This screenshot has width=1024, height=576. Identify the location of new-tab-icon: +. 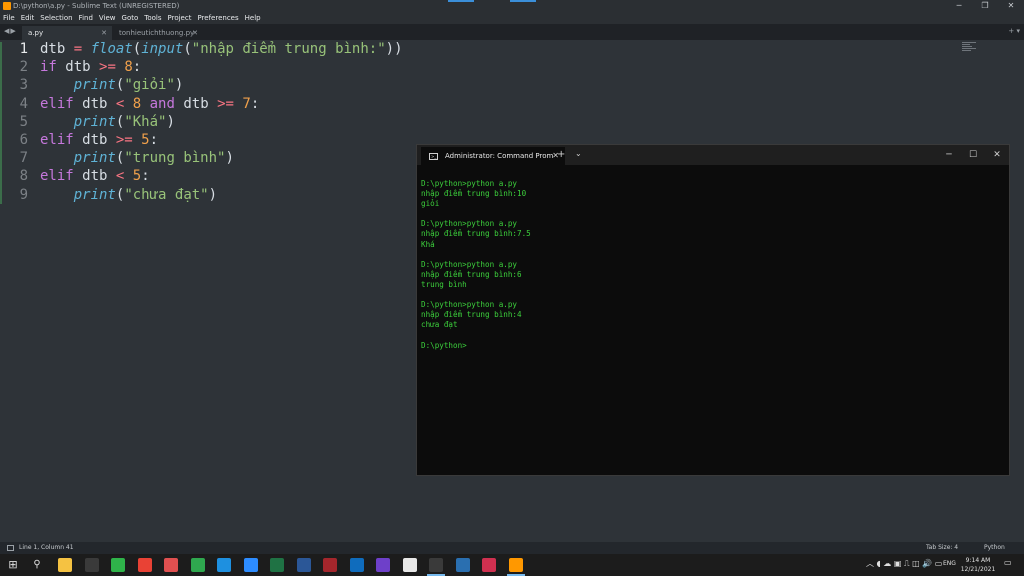
(561, 154).